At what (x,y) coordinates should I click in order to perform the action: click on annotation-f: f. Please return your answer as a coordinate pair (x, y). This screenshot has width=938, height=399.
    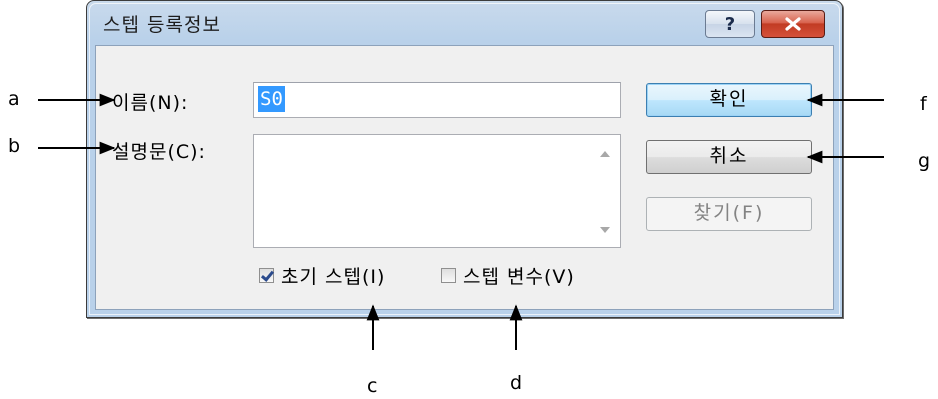
    Looking at the image, I should click on (923, 104).